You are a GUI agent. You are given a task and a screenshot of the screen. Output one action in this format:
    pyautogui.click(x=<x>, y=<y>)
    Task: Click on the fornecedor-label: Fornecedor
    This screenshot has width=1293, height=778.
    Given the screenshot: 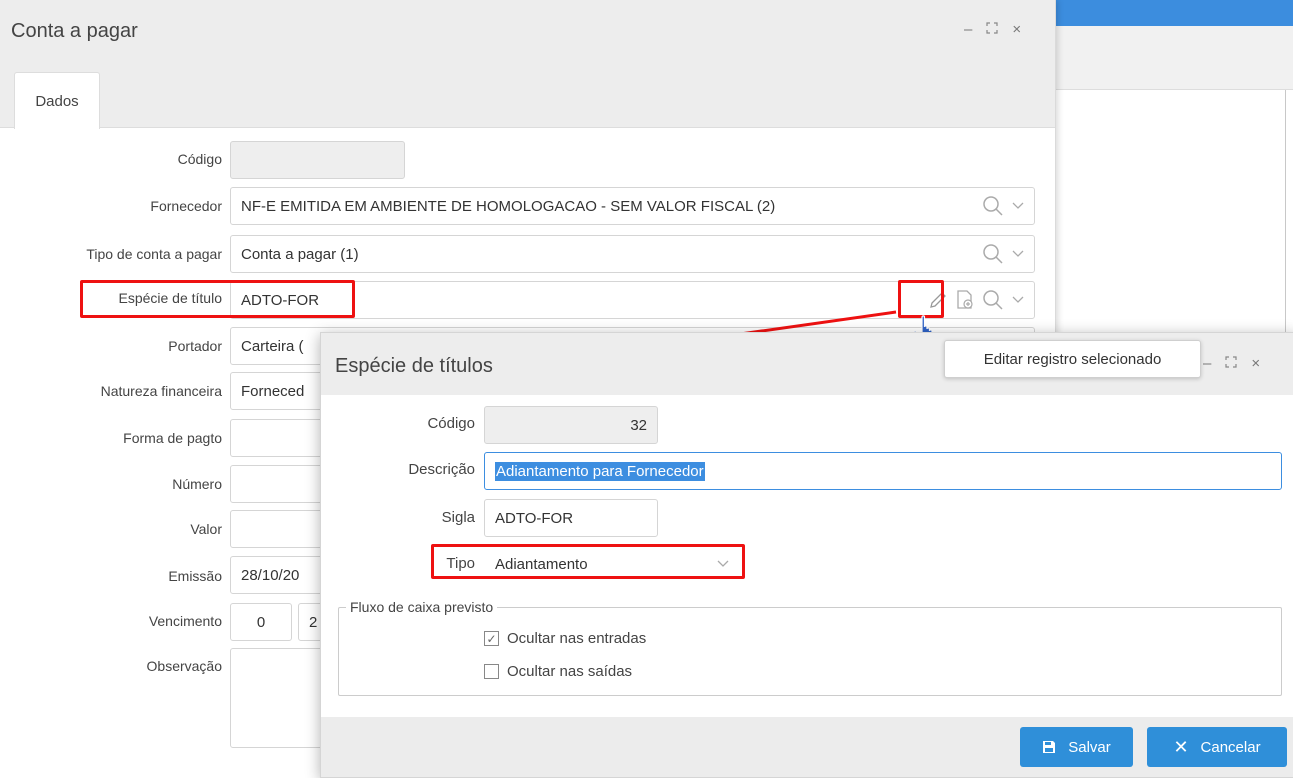 What is the action you would take?
    pyautogui.click(x=186, y=206)
    